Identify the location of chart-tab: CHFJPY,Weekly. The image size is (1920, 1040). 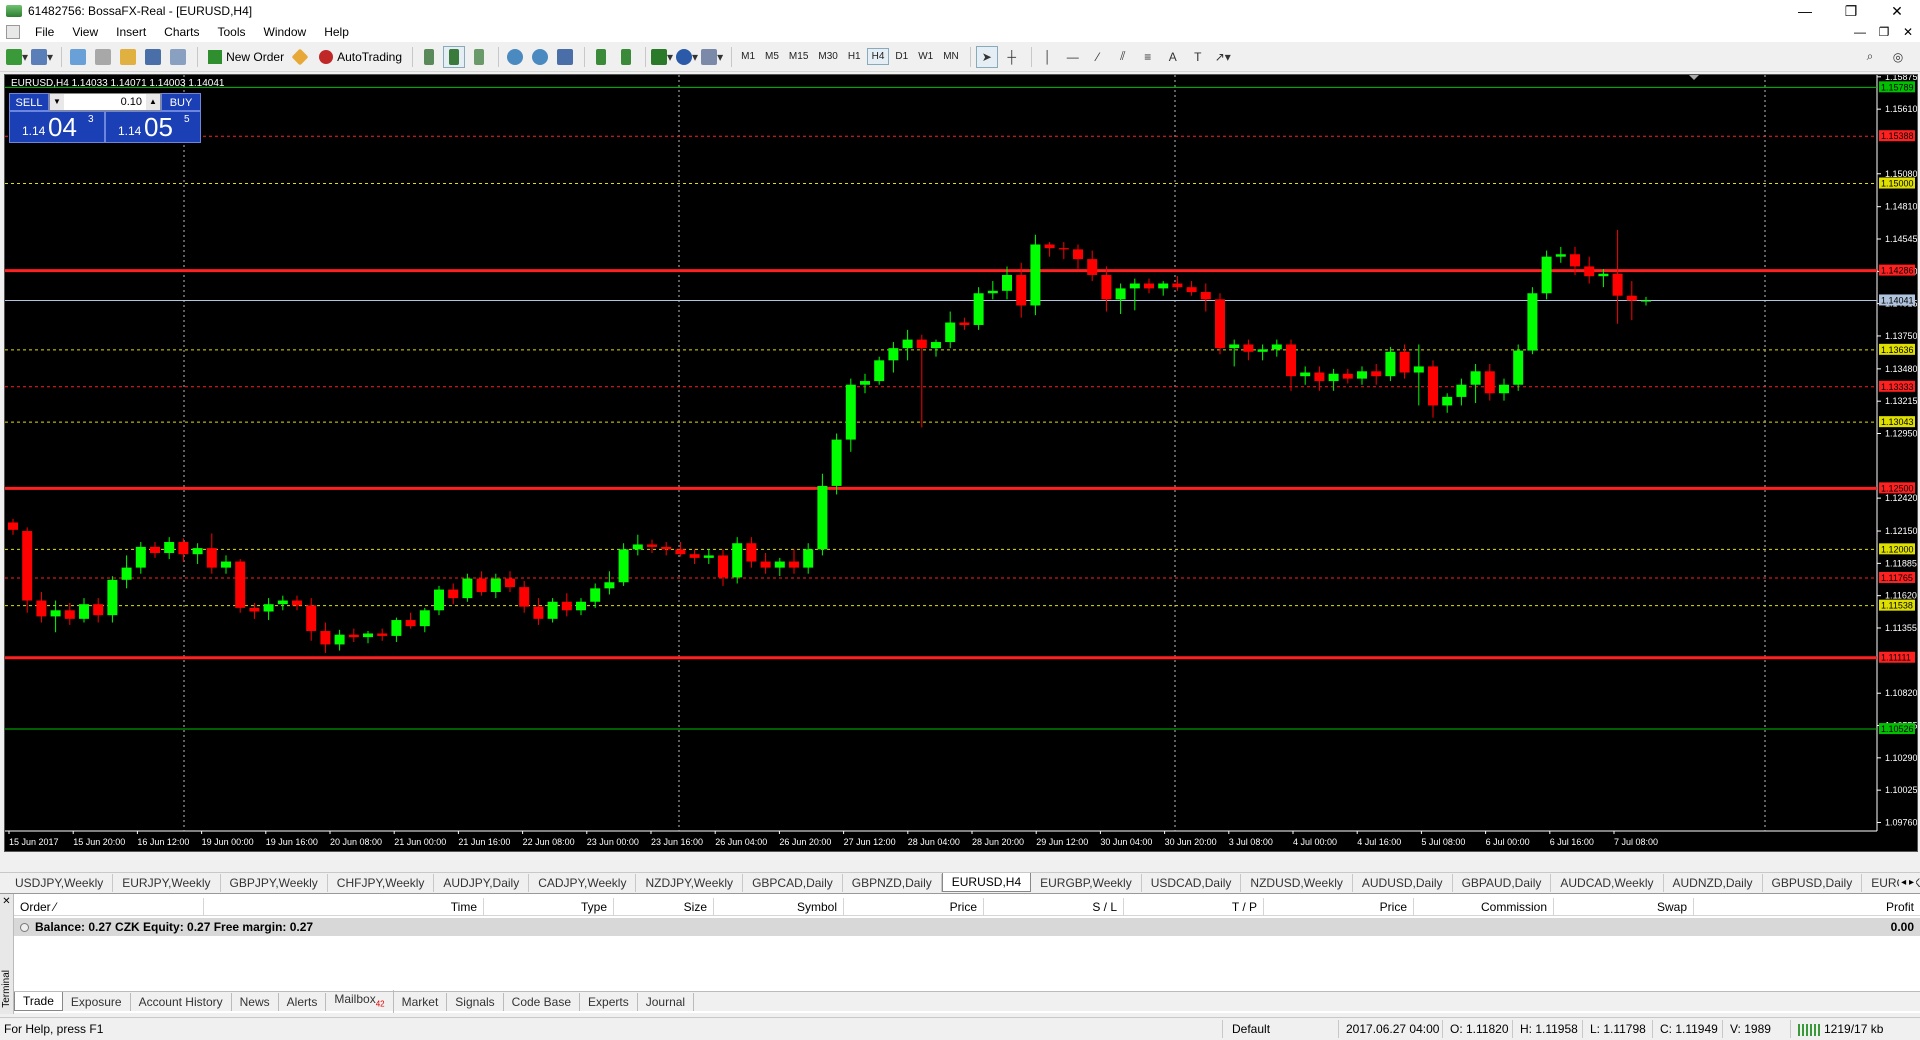
(381, 882).